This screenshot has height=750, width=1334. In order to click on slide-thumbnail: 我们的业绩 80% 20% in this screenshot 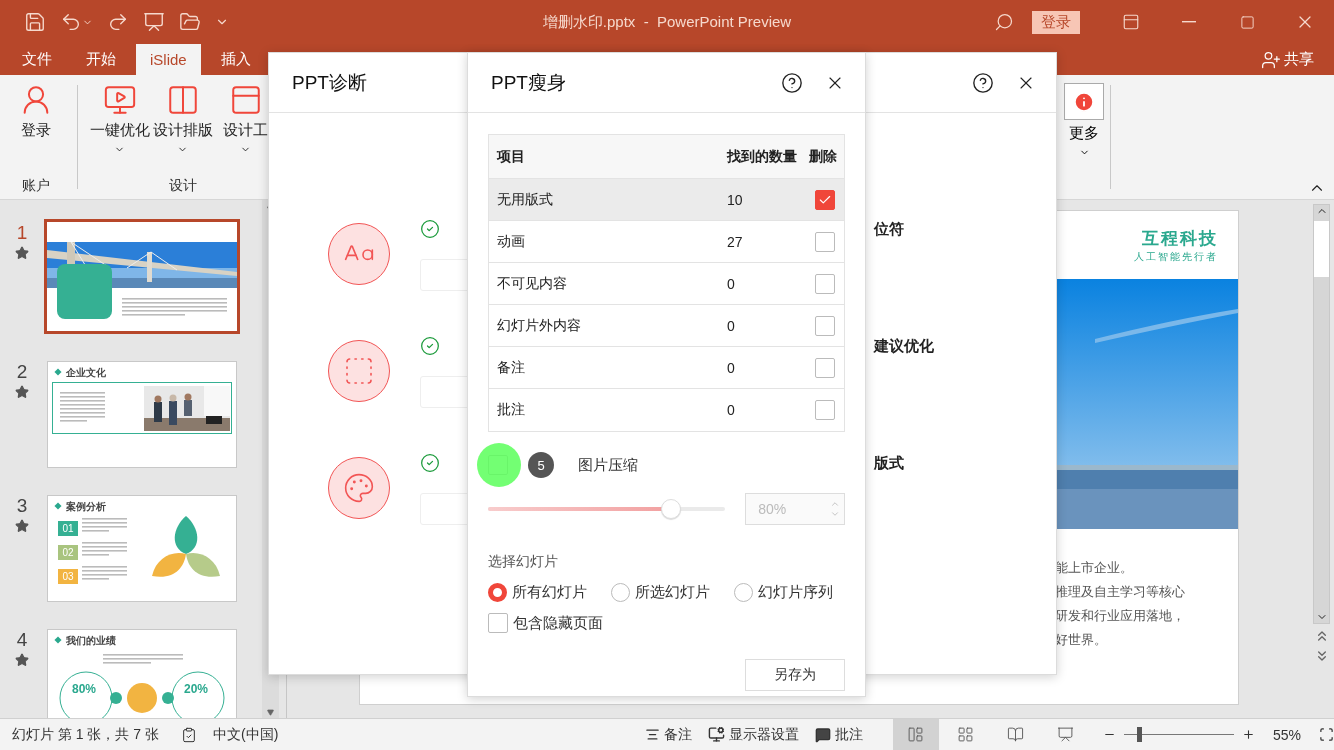, I will do `click(142, 673)`.